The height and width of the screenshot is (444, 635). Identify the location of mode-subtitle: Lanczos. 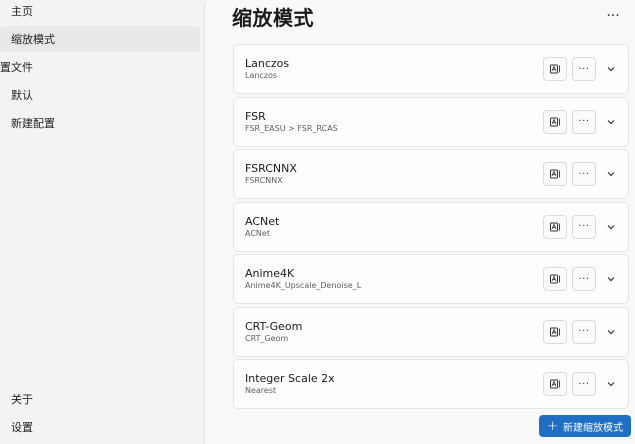
(261, 75).